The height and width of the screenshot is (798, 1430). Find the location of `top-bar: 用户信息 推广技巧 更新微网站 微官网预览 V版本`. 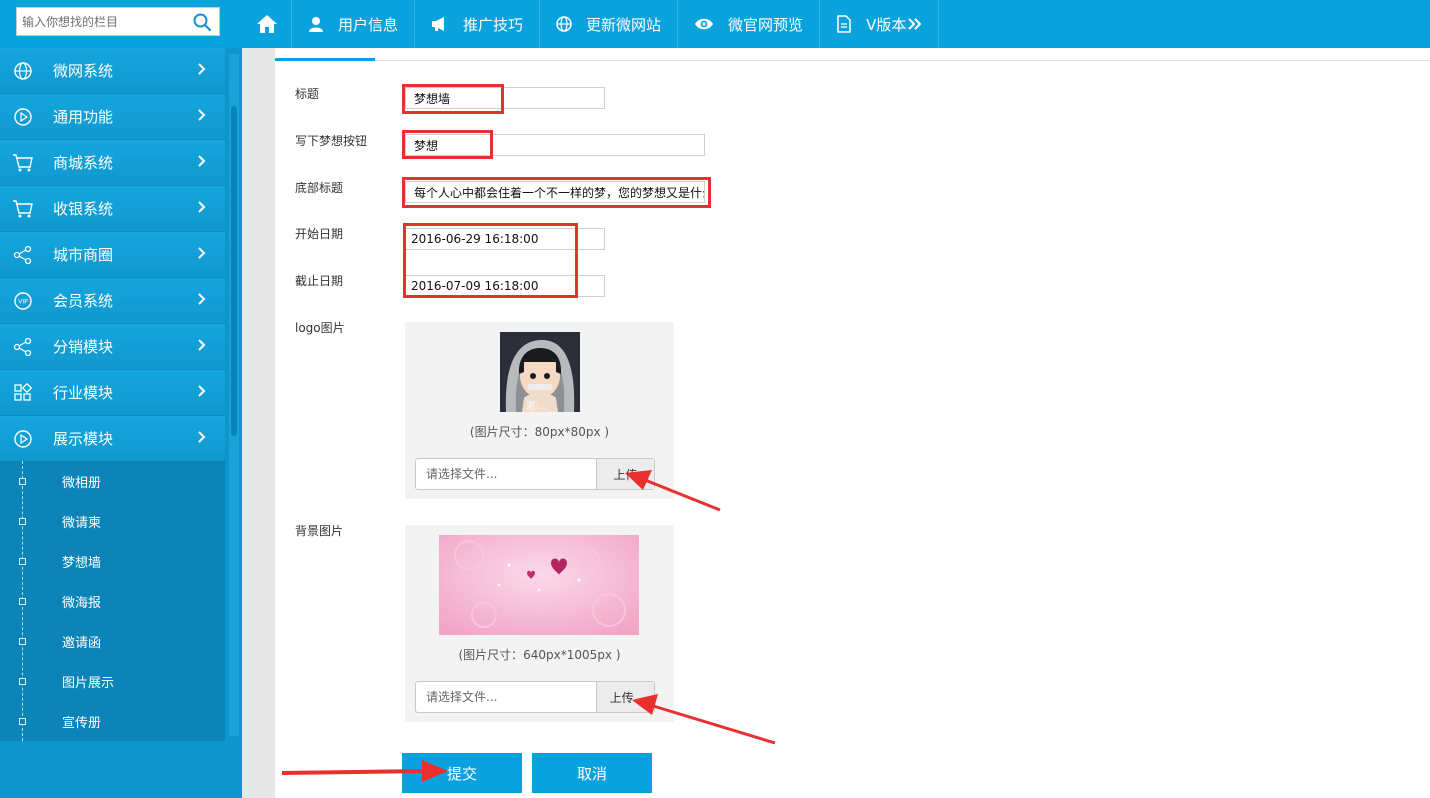

top-bar: 用户信息 推广技巧 更新微网站 微官网预览 V版本 is located at coordinates (715, 24).